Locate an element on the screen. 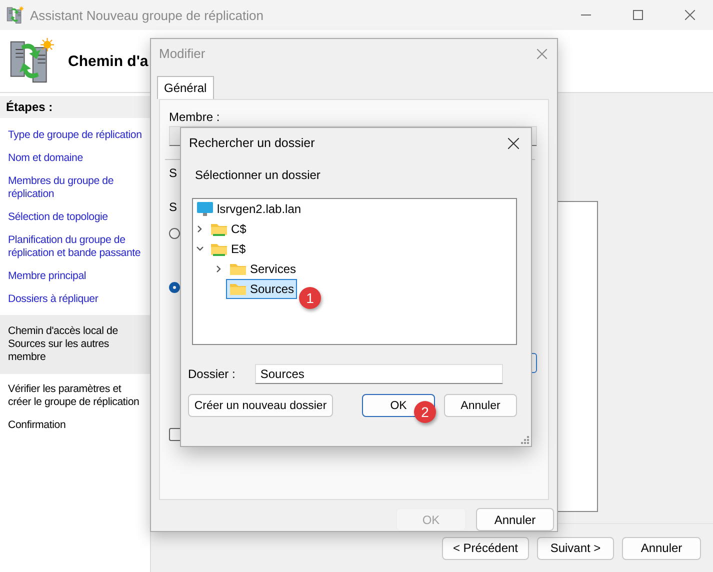  dialog-title: Modifier is located at coordinates (182, 54).